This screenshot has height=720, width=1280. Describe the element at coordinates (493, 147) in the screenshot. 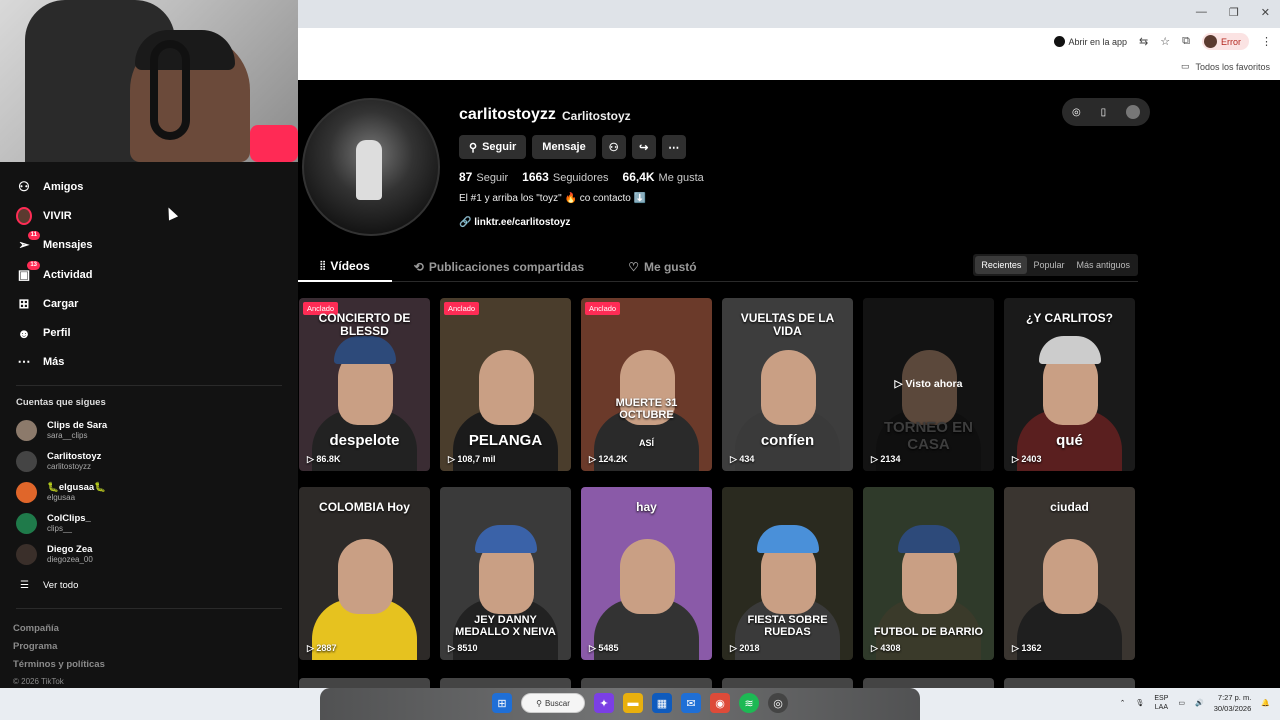

I see `follow-button: ⚲ Seguir` at that location.